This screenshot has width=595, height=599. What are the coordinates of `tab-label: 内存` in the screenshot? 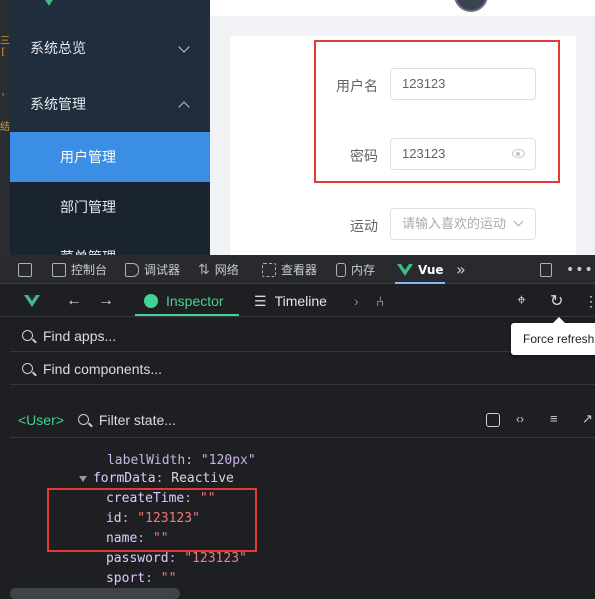 It's located at (363, 270).